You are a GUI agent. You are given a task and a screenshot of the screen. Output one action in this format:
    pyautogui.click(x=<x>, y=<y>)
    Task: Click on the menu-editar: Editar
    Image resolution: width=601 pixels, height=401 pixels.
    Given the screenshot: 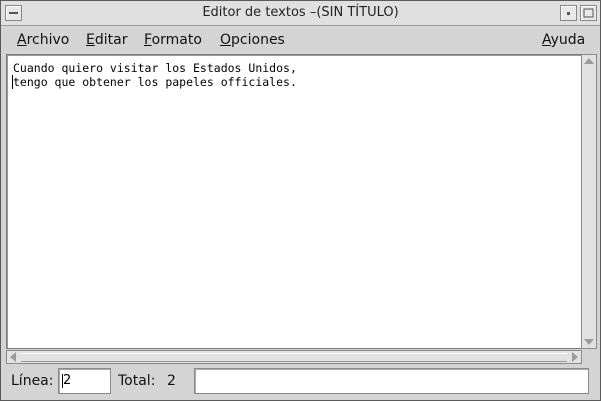 What is the action you would take?
    pyautogui.click(x=106, y=40)
    